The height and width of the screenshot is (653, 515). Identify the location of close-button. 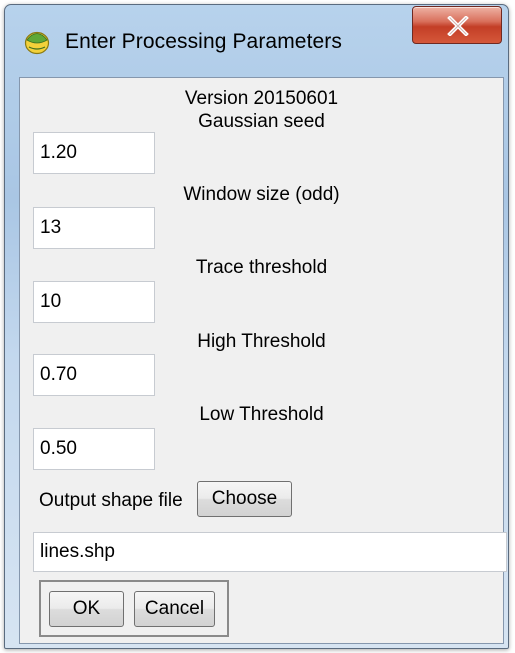
(457, 25).